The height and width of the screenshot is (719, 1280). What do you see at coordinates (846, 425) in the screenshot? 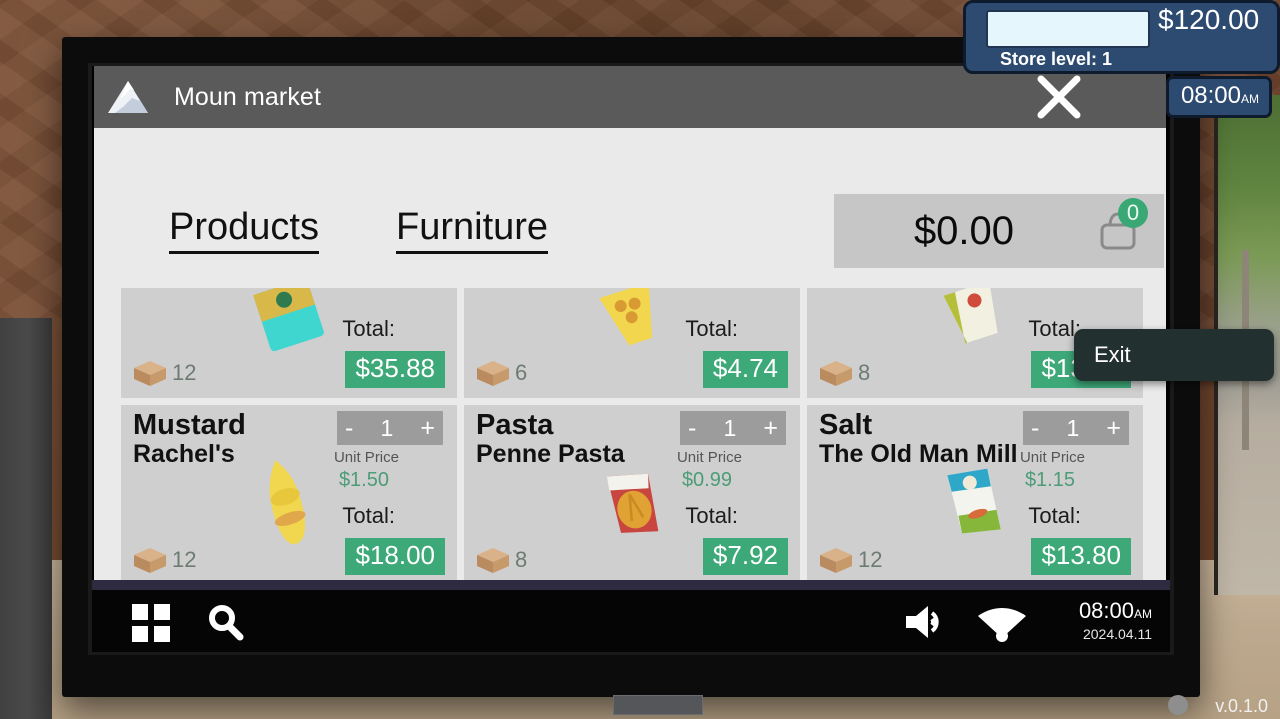
I see `product-name: Salt` at bounding box center [846, 425].